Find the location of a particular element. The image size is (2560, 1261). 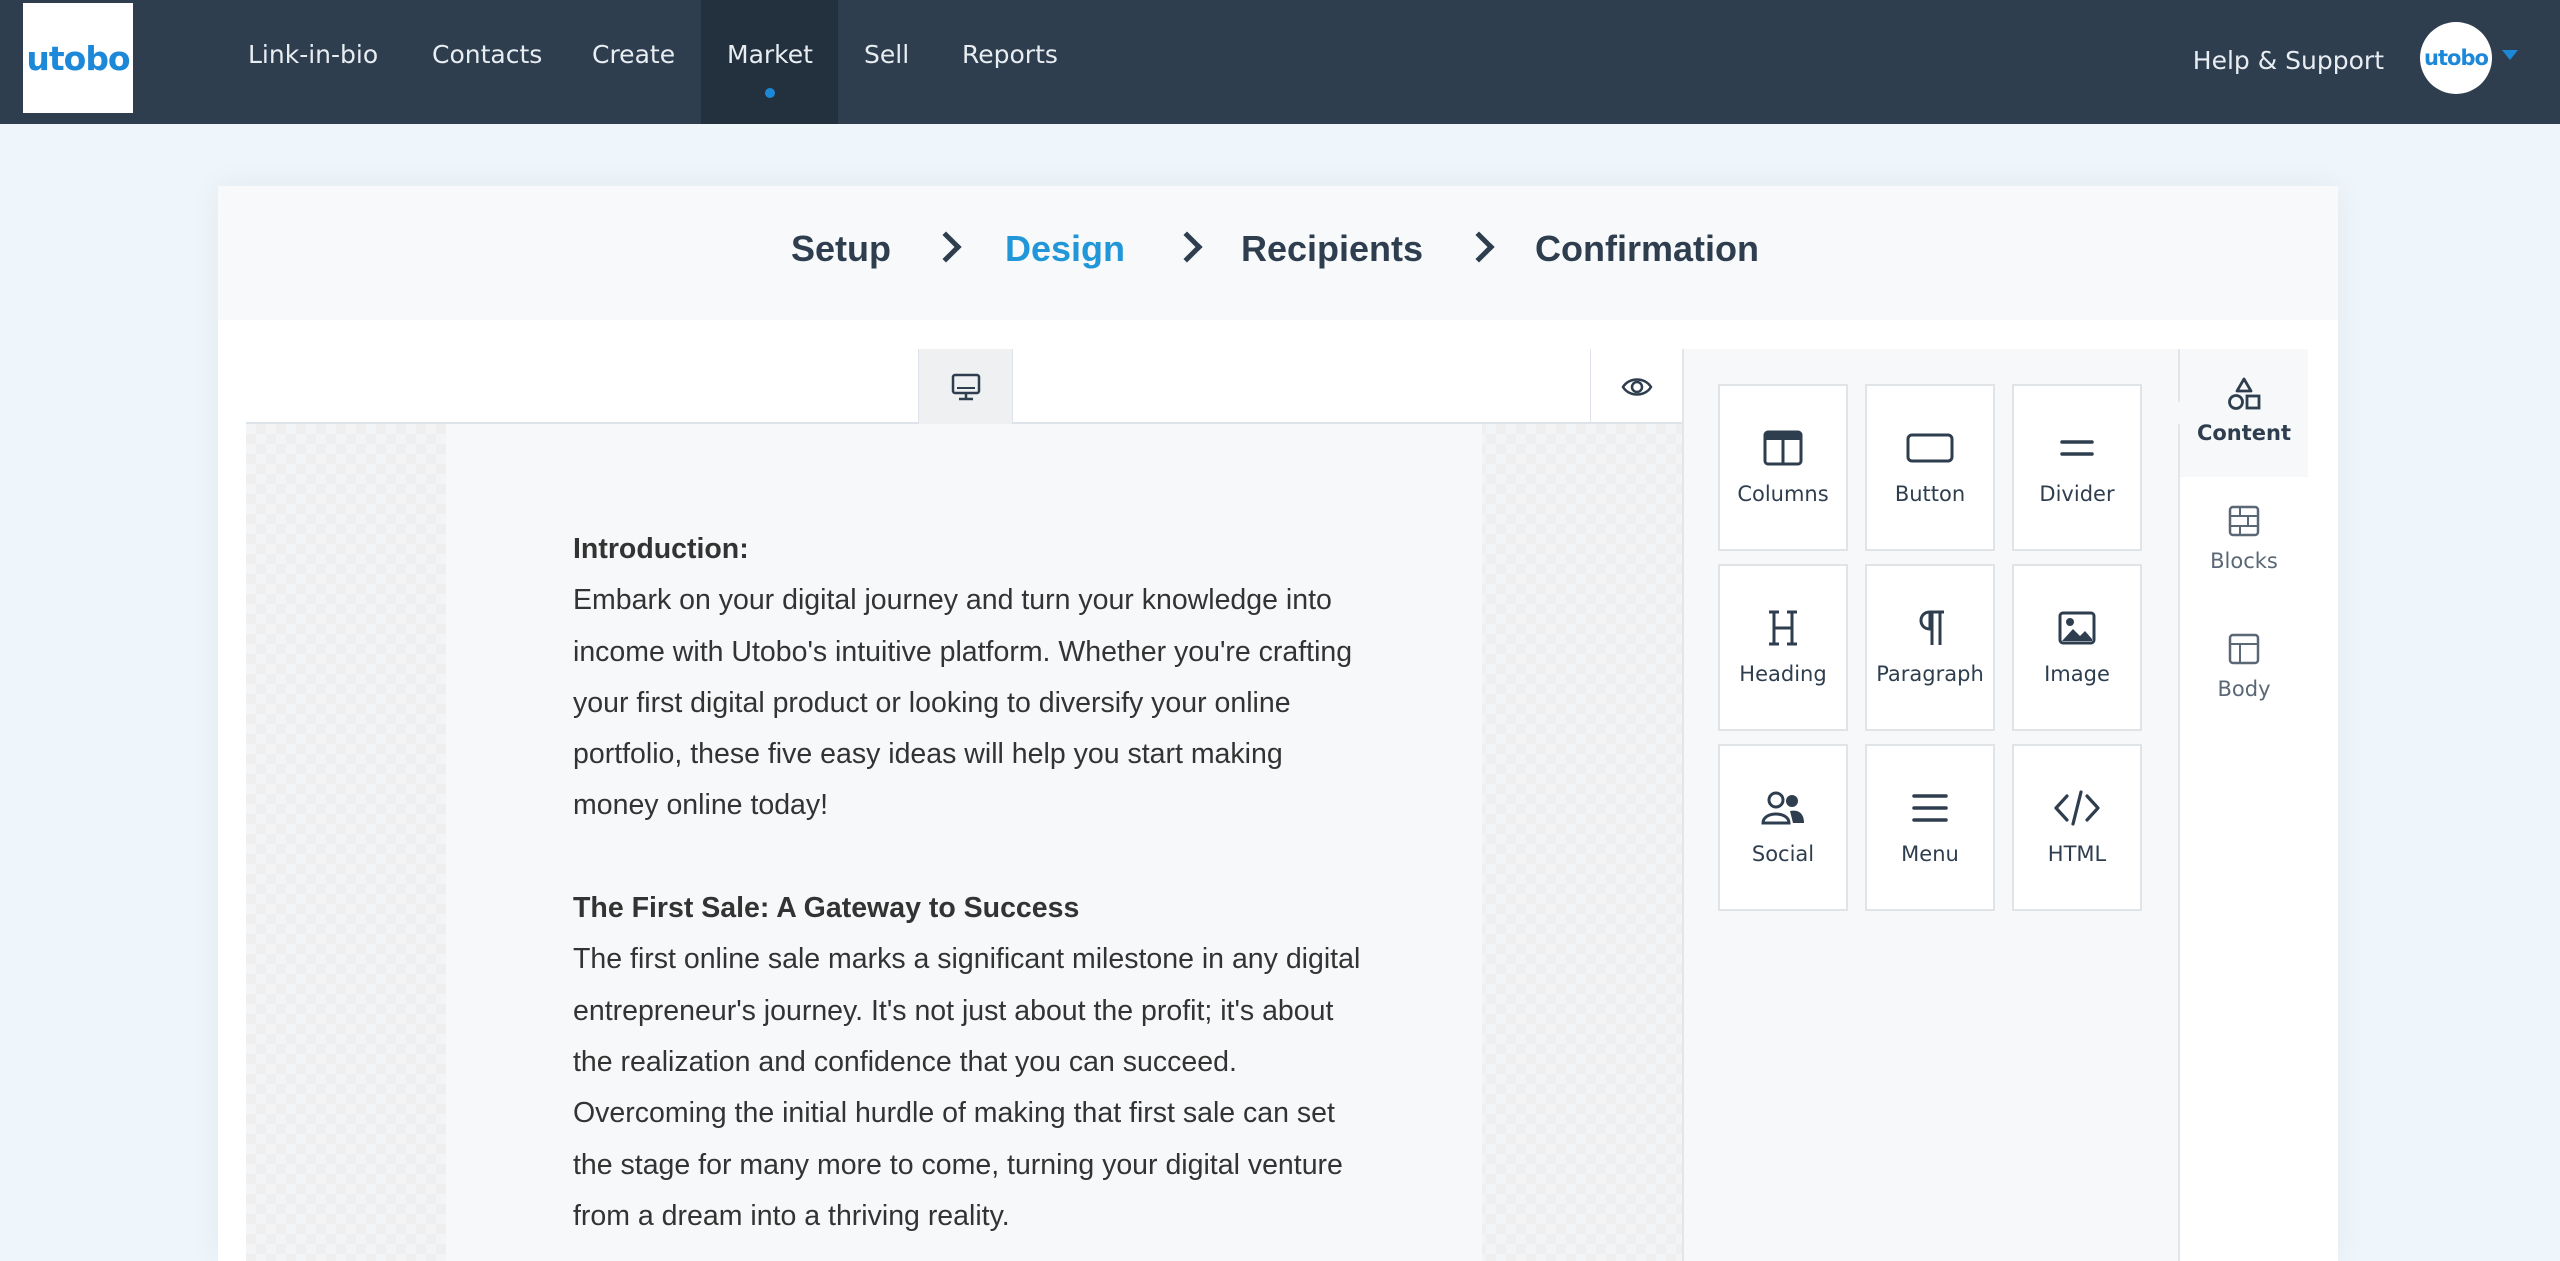

tool-menu: Menu is located at coordinates (1930, 827).